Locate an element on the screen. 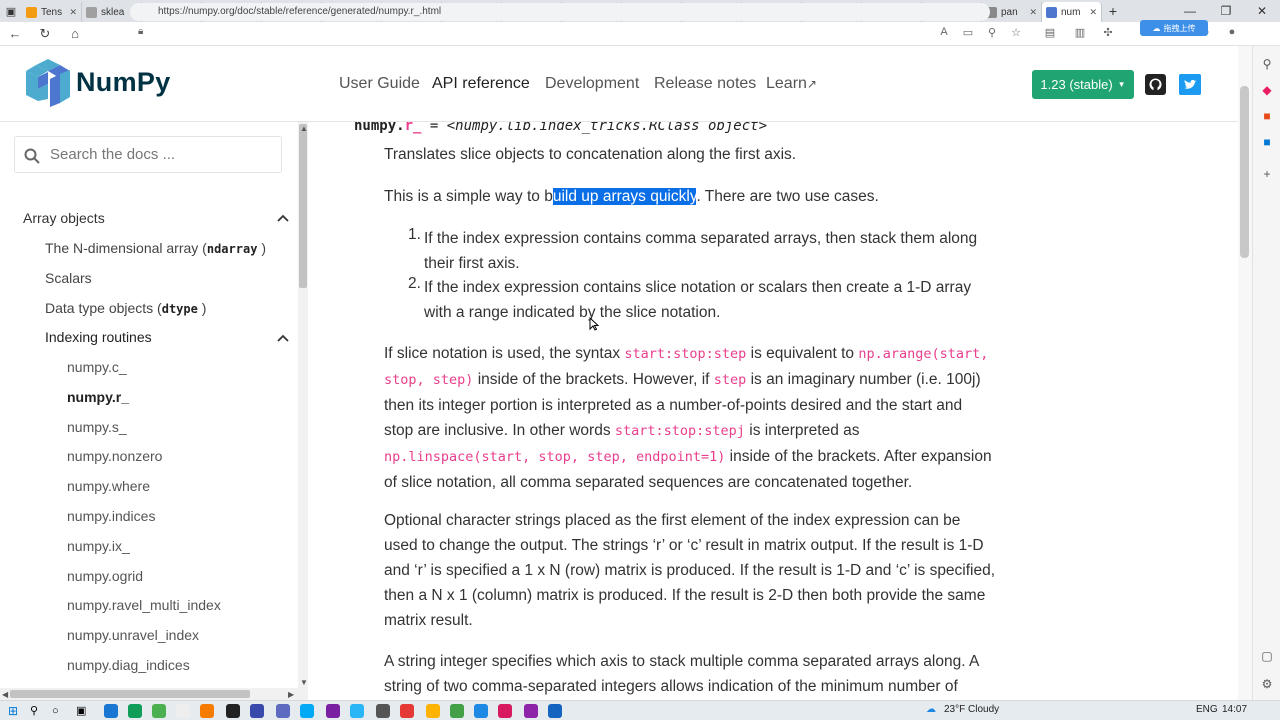  browser-tab: pan ✕ is located at coordinates (1012, 12).